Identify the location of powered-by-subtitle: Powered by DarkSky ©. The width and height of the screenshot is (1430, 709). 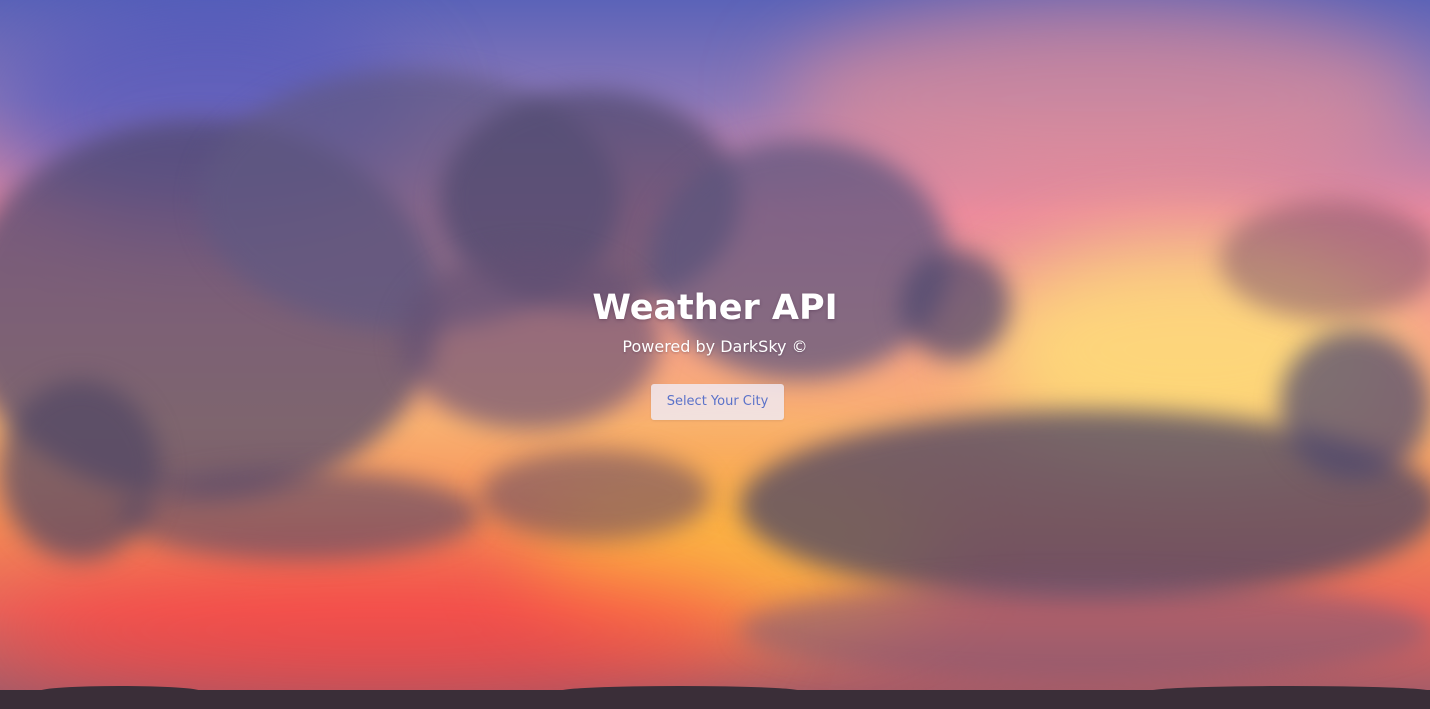
(715, 346).